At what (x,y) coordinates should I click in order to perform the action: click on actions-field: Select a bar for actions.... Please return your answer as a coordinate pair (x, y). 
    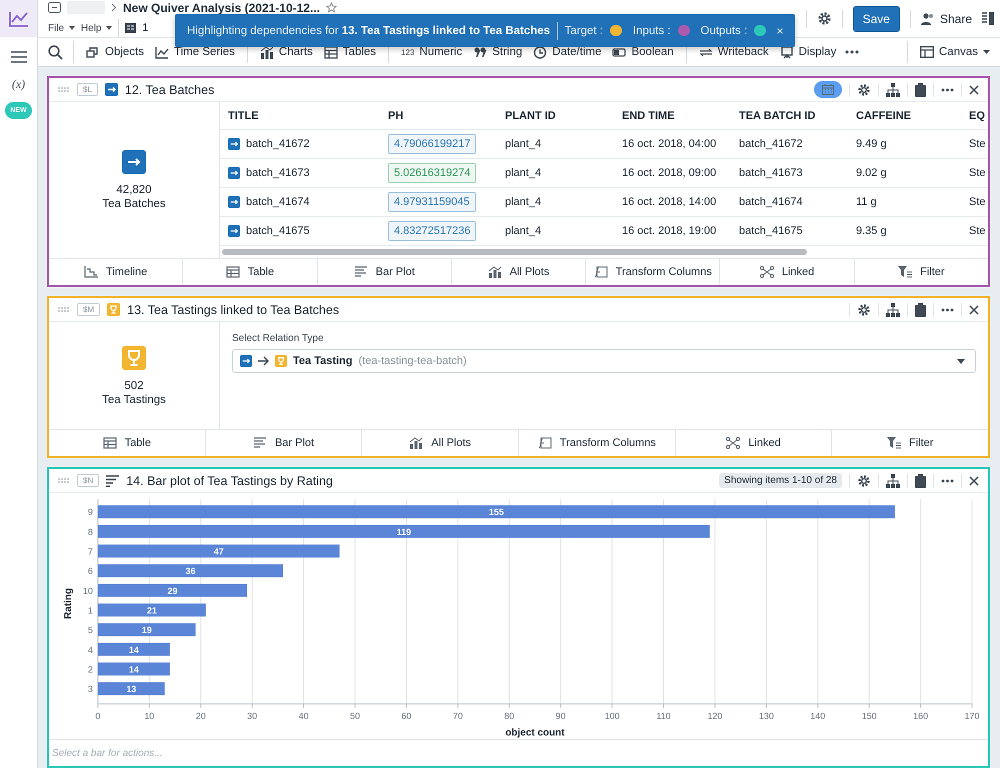
    Looking at the image, I should click on (518, 753).